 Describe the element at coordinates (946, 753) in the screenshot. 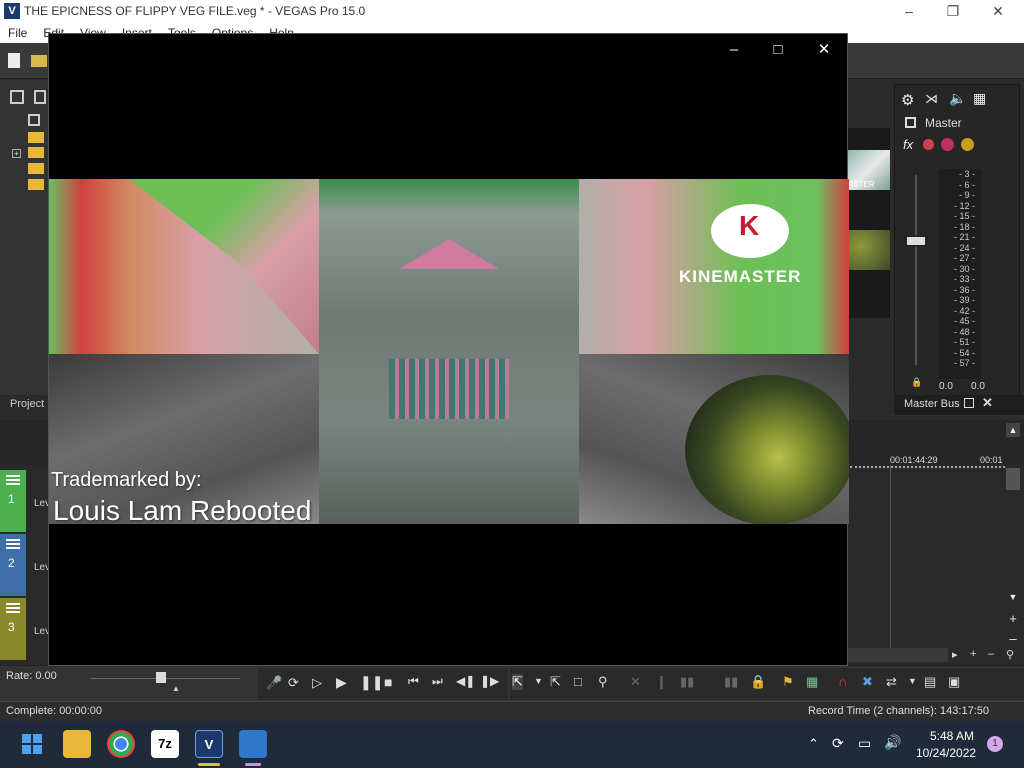

I see `clock-date: 10/24/2022` at that location.